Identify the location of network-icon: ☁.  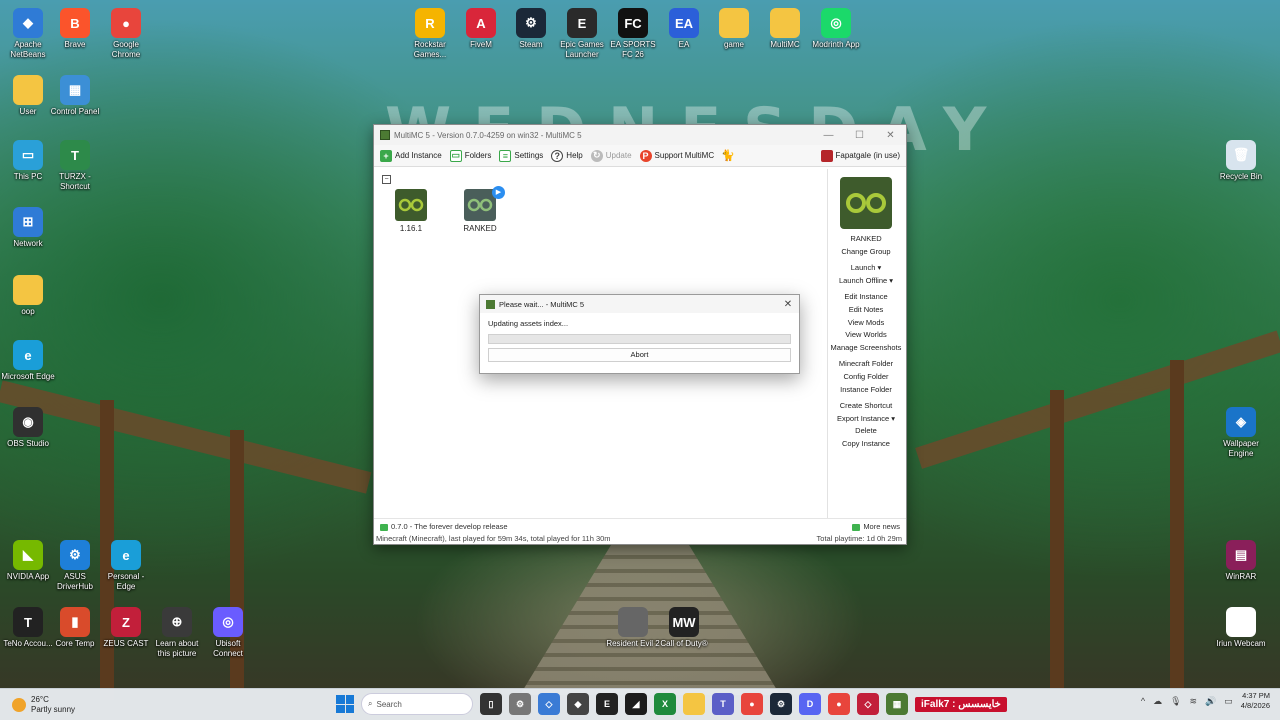
(1157, 701).